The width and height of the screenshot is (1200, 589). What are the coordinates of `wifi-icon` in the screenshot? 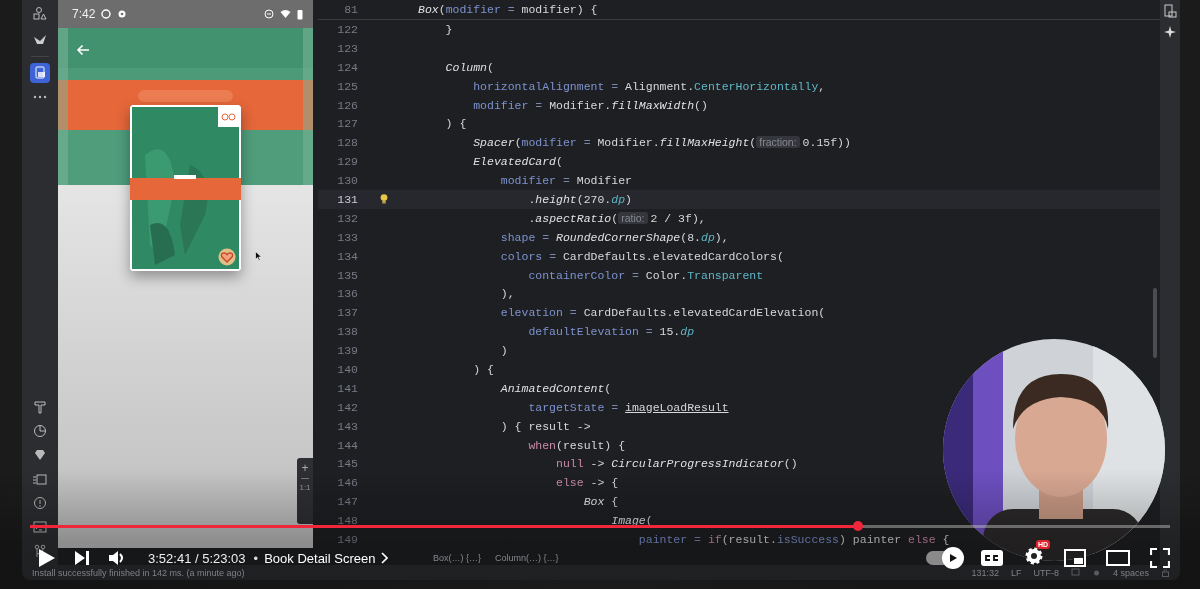 It's located at (285, 14).